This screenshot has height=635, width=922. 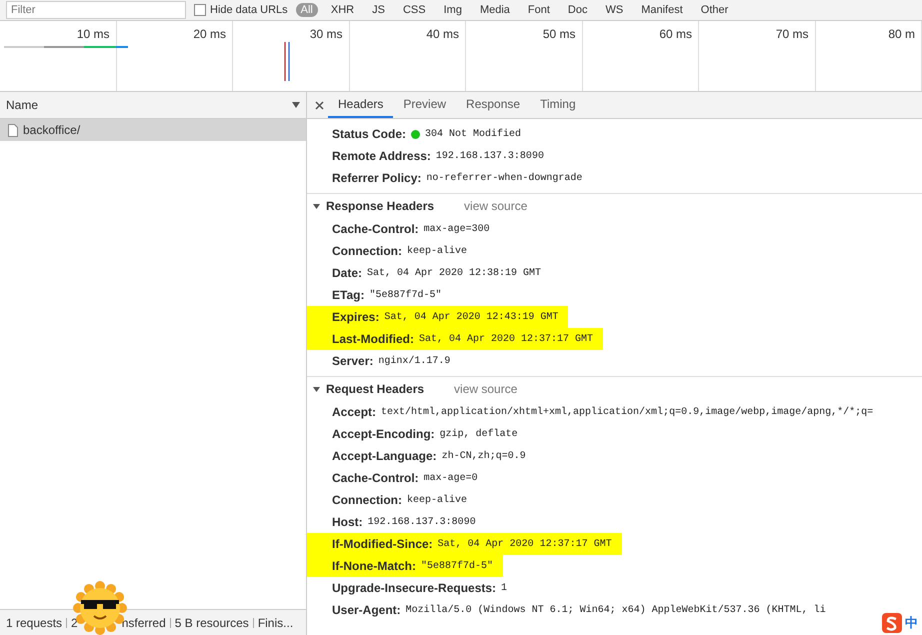 What do you see at coordinates (504, 588) in the screenshot?
I see `header-value: 1` at bounding box center [504, 588].